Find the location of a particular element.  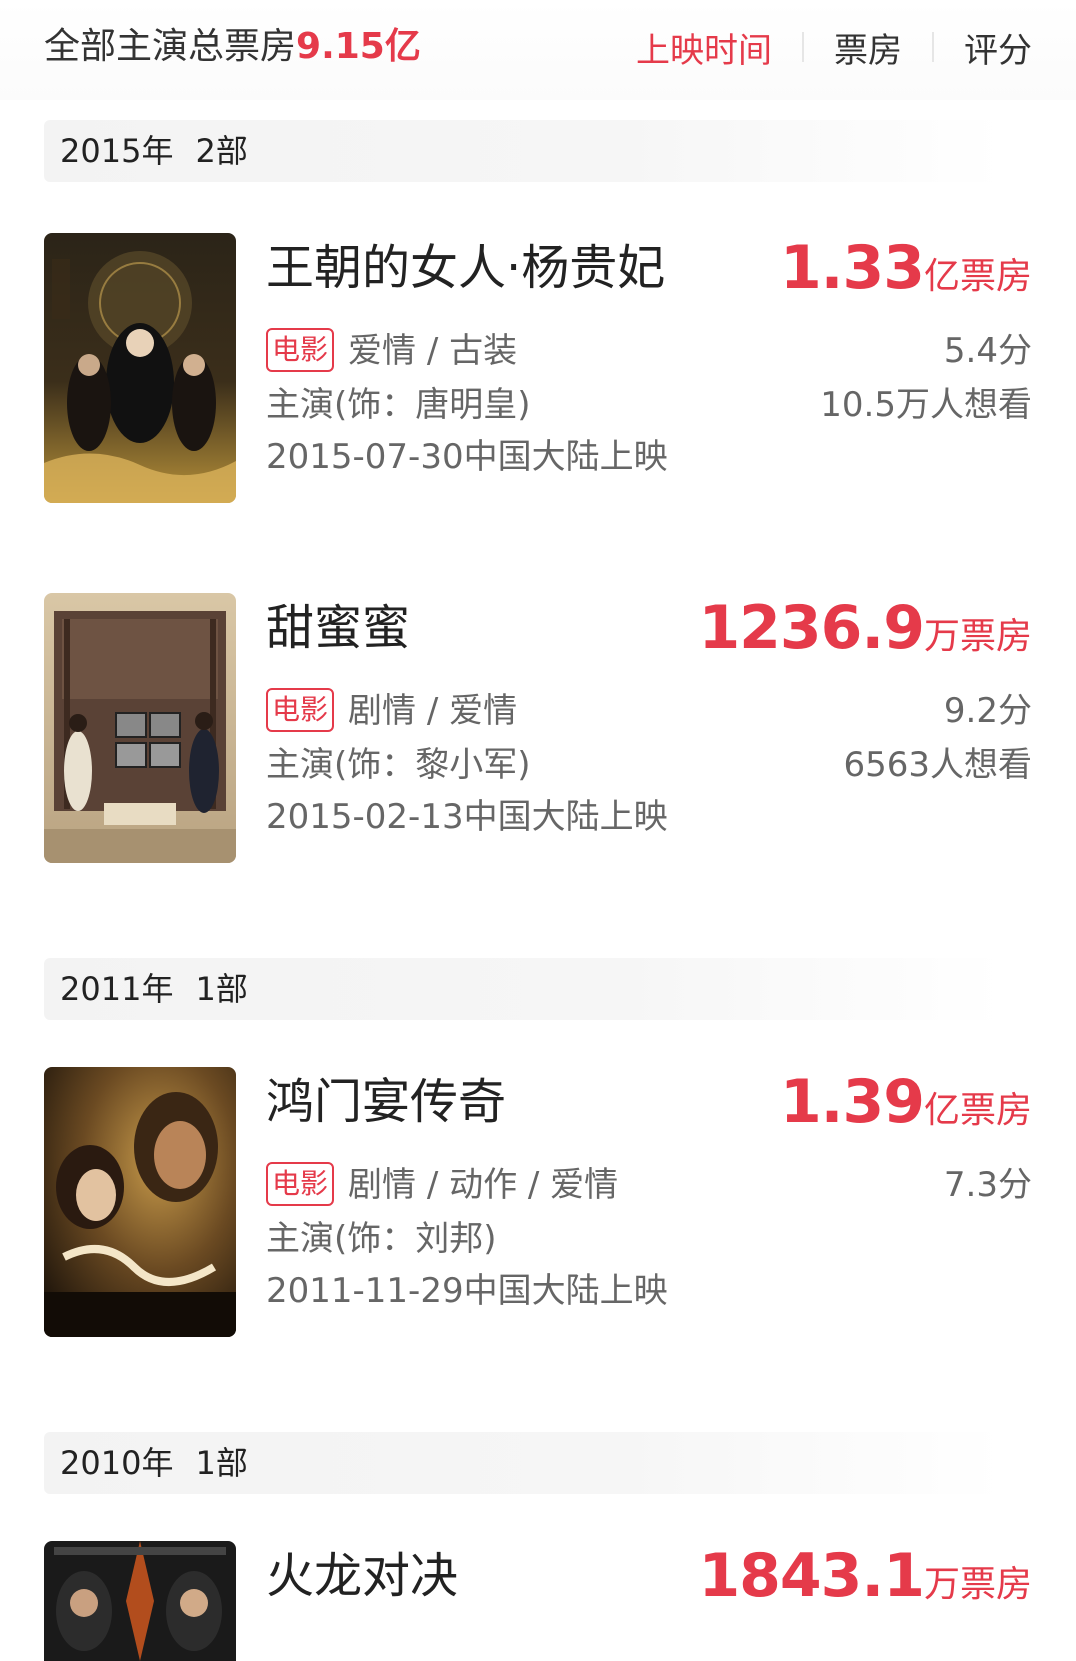

year-label: 2010年 is located at coordinates (117, 1463).